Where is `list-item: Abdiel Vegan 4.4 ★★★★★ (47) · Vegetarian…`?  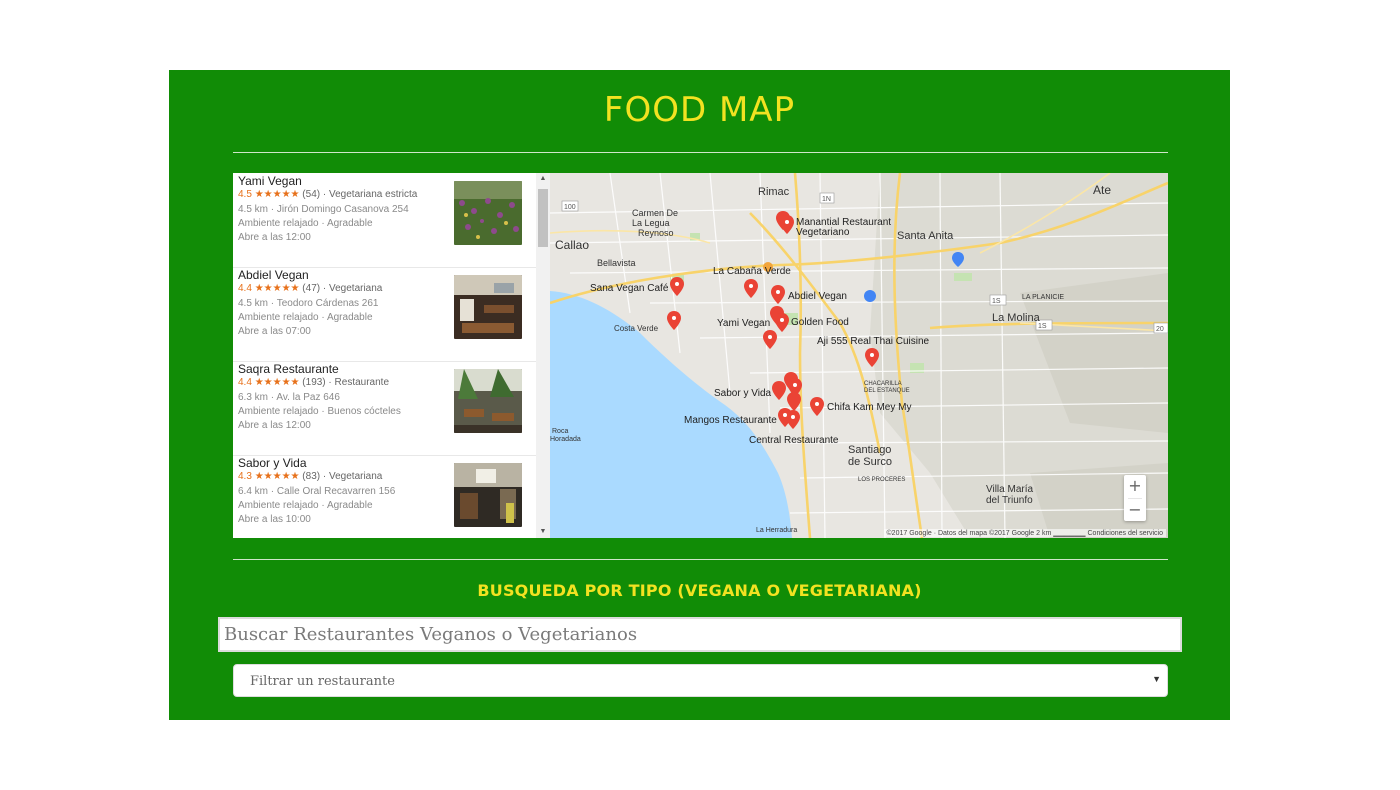 list-item: Abdiel Vegan 4.4 ★★★★★ (47) · Vegetarian… is located at coordinates (384, 314).